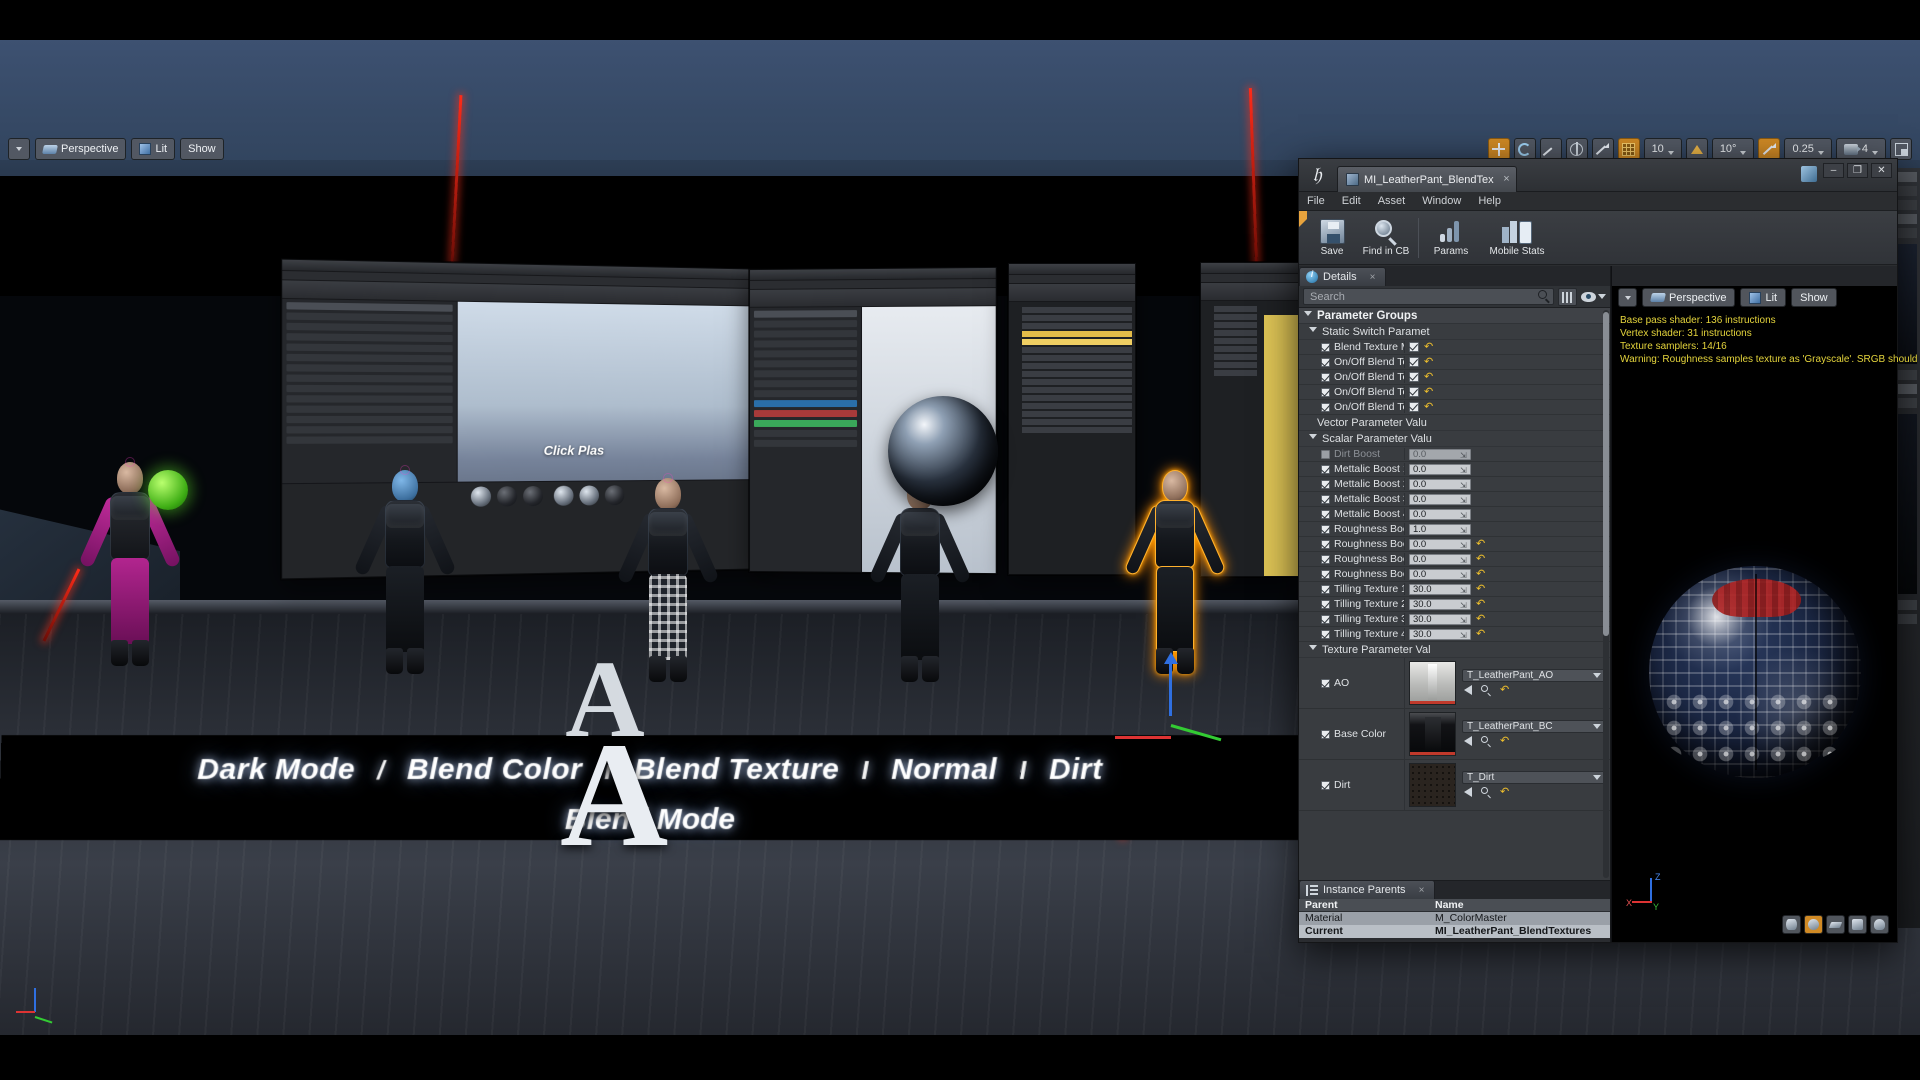  What do you see at coordinates (1454, 439) in the screenshot?
I see `section-scalar-parameters: Scalar Parameter Valu` at bounding box center [1454, 439].